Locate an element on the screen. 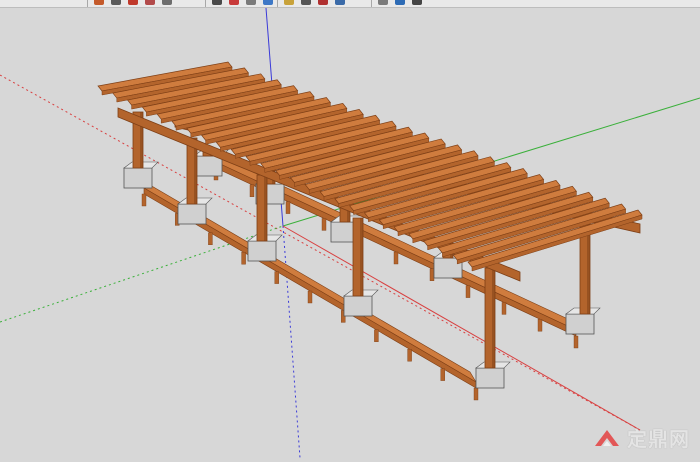  paint-bucket-icon is located at coordinates (167, 2).